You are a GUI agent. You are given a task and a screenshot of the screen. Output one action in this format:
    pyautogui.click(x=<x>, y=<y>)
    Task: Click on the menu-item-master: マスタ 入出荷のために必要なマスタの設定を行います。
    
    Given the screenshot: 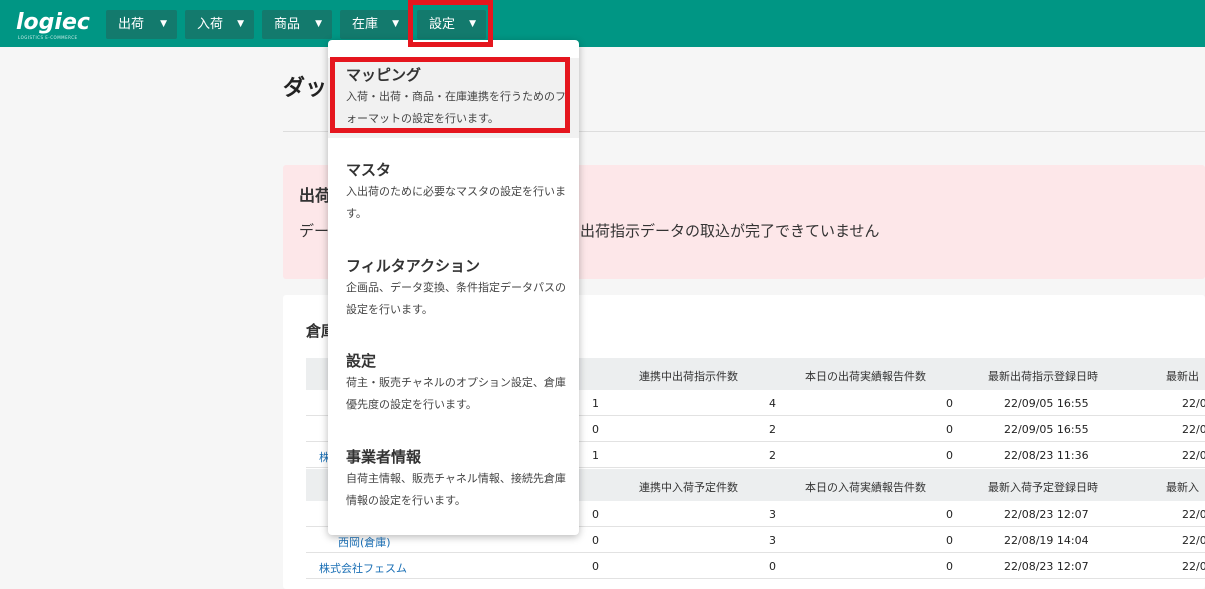 What is the action you would take?
    pyautogui.click(x=453, y=193)
    